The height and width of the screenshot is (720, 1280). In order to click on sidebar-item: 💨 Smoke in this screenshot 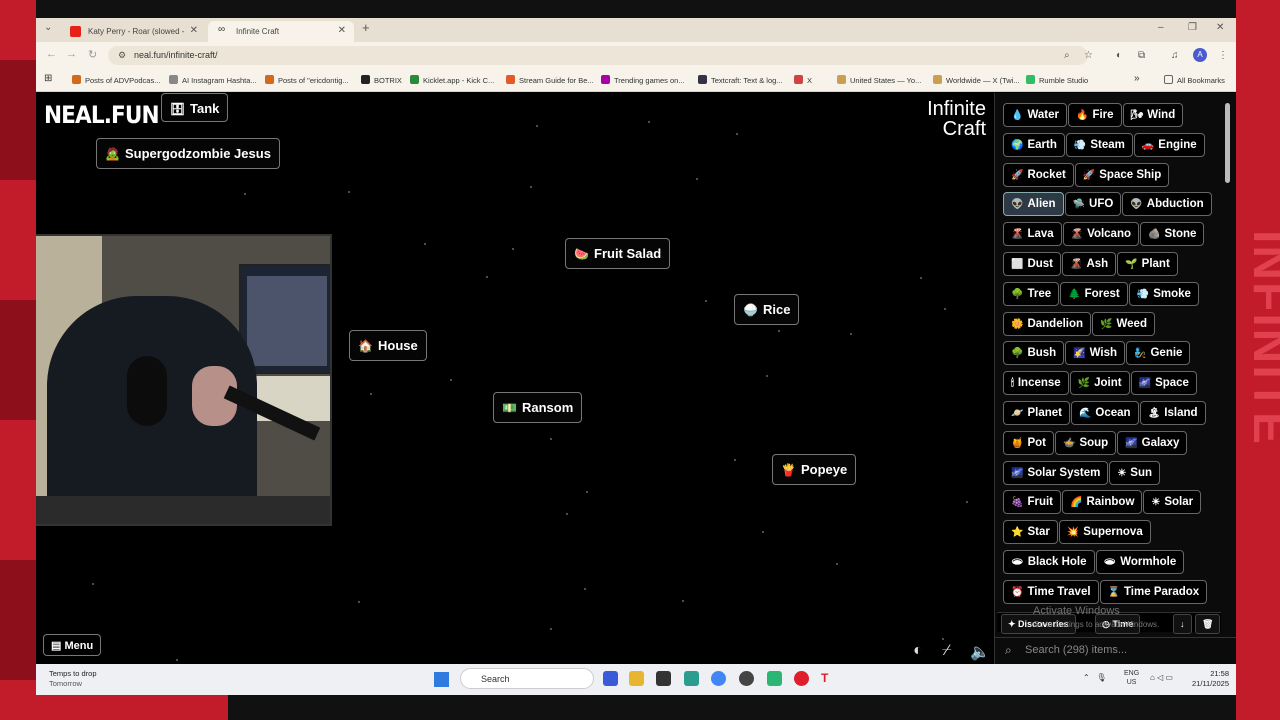, I will do `click(1163, 293)`.